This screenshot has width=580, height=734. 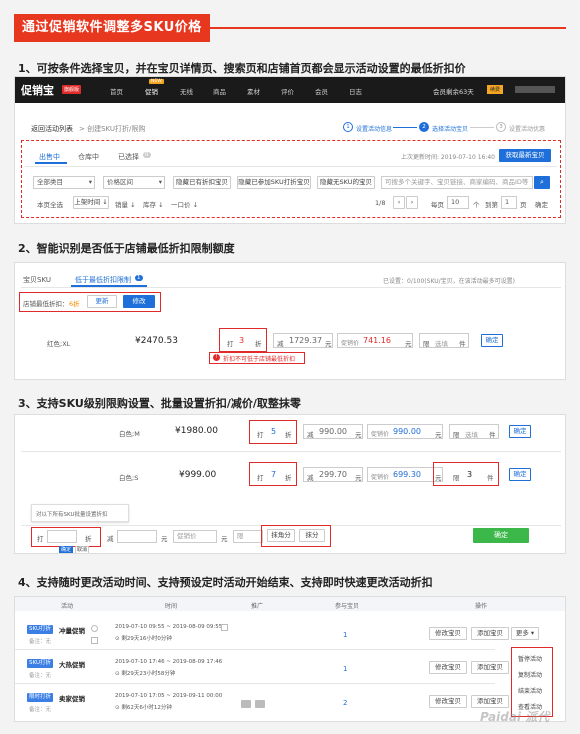 I want to click on select-all-page: 本页全选, so click(x=50, y=204).